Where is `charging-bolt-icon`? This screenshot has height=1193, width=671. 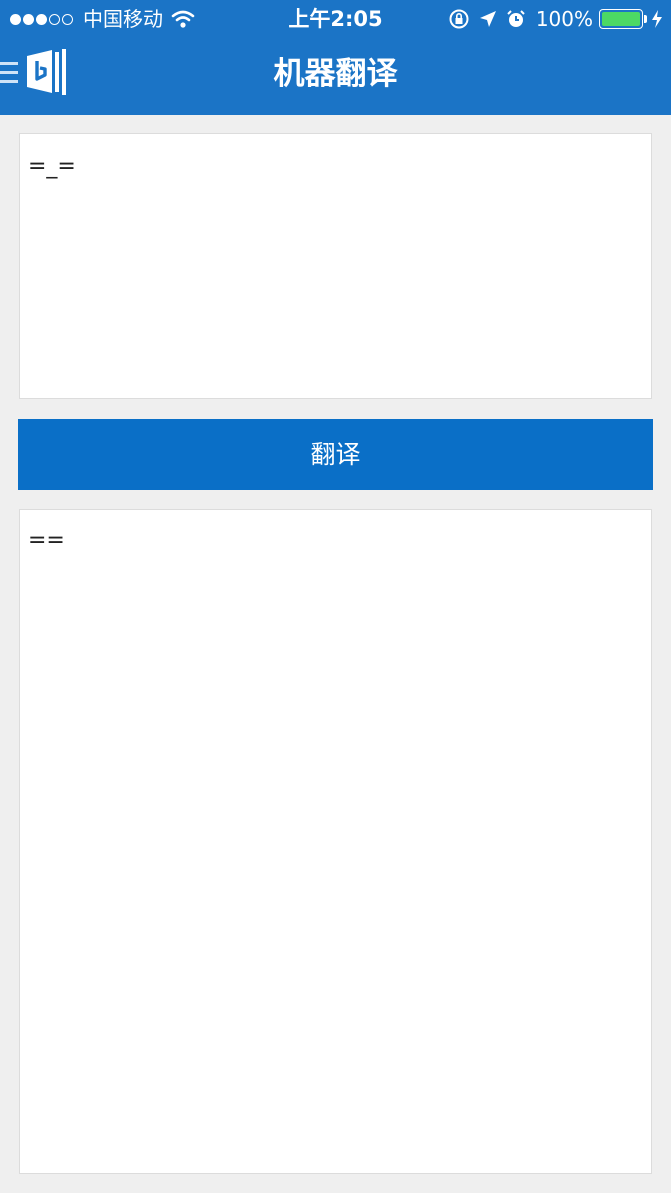
charging-bolt-icon is located at coordinates (657, 19).